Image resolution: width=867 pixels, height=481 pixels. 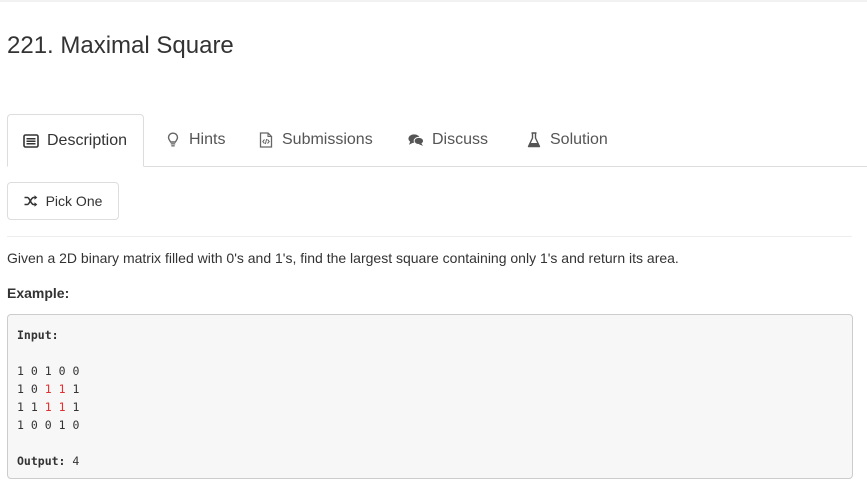 What do you see at coordinates (74, 201) in the screenshot?
I see `pick-one-label: Pick One` at bounding box center [74, 201].